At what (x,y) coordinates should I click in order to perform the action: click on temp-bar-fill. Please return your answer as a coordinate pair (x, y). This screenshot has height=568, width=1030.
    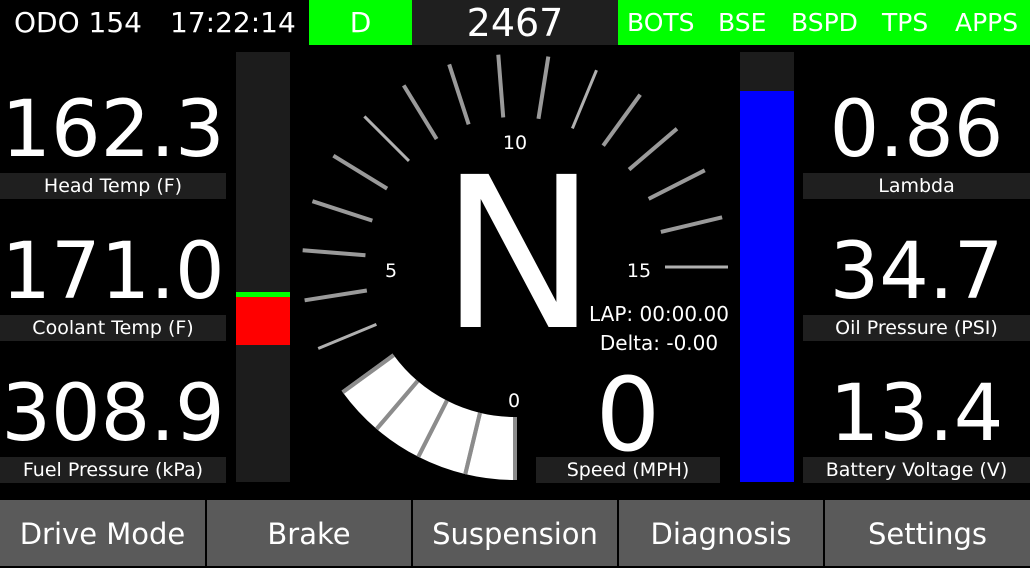
    Looking at the image, I should click on (263, 321).